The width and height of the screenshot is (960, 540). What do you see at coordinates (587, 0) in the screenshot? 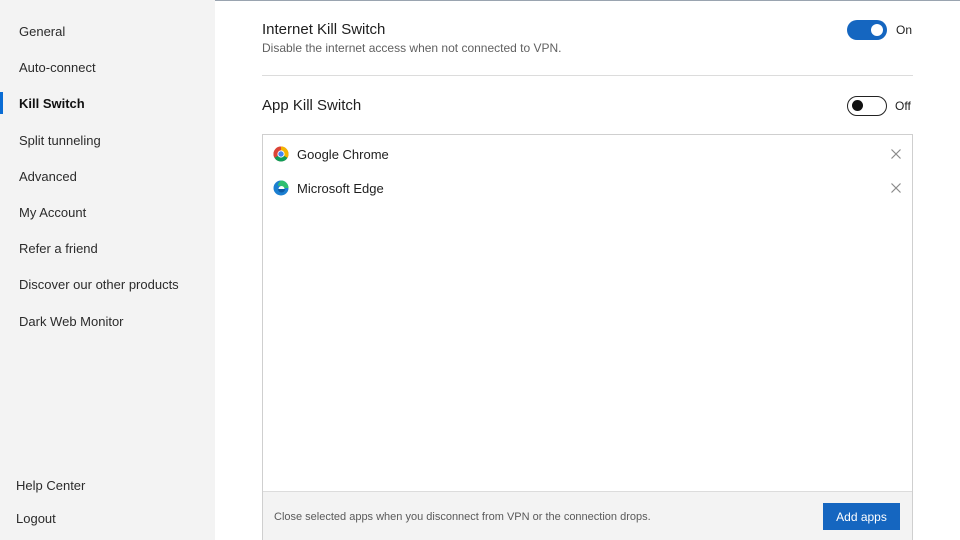
I see `top-border` at bounding box center [587, 0].